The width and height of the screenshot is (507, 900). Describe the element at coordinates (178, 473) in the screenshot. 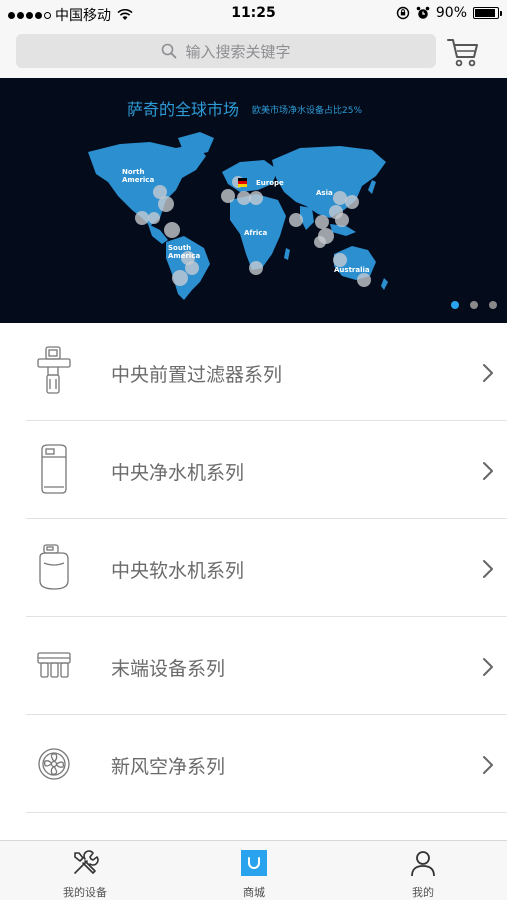

I see `category-label: 中央净水机系列` at that location.